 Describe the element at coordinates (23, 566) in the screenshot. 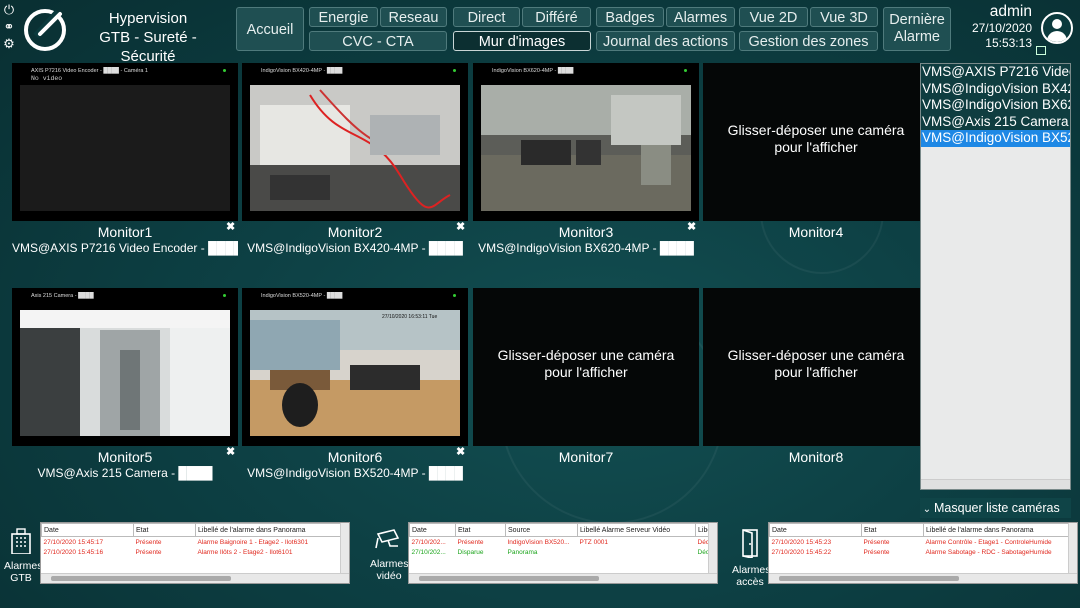

I see `alarm-gtb-label: Alarmes` at that location.